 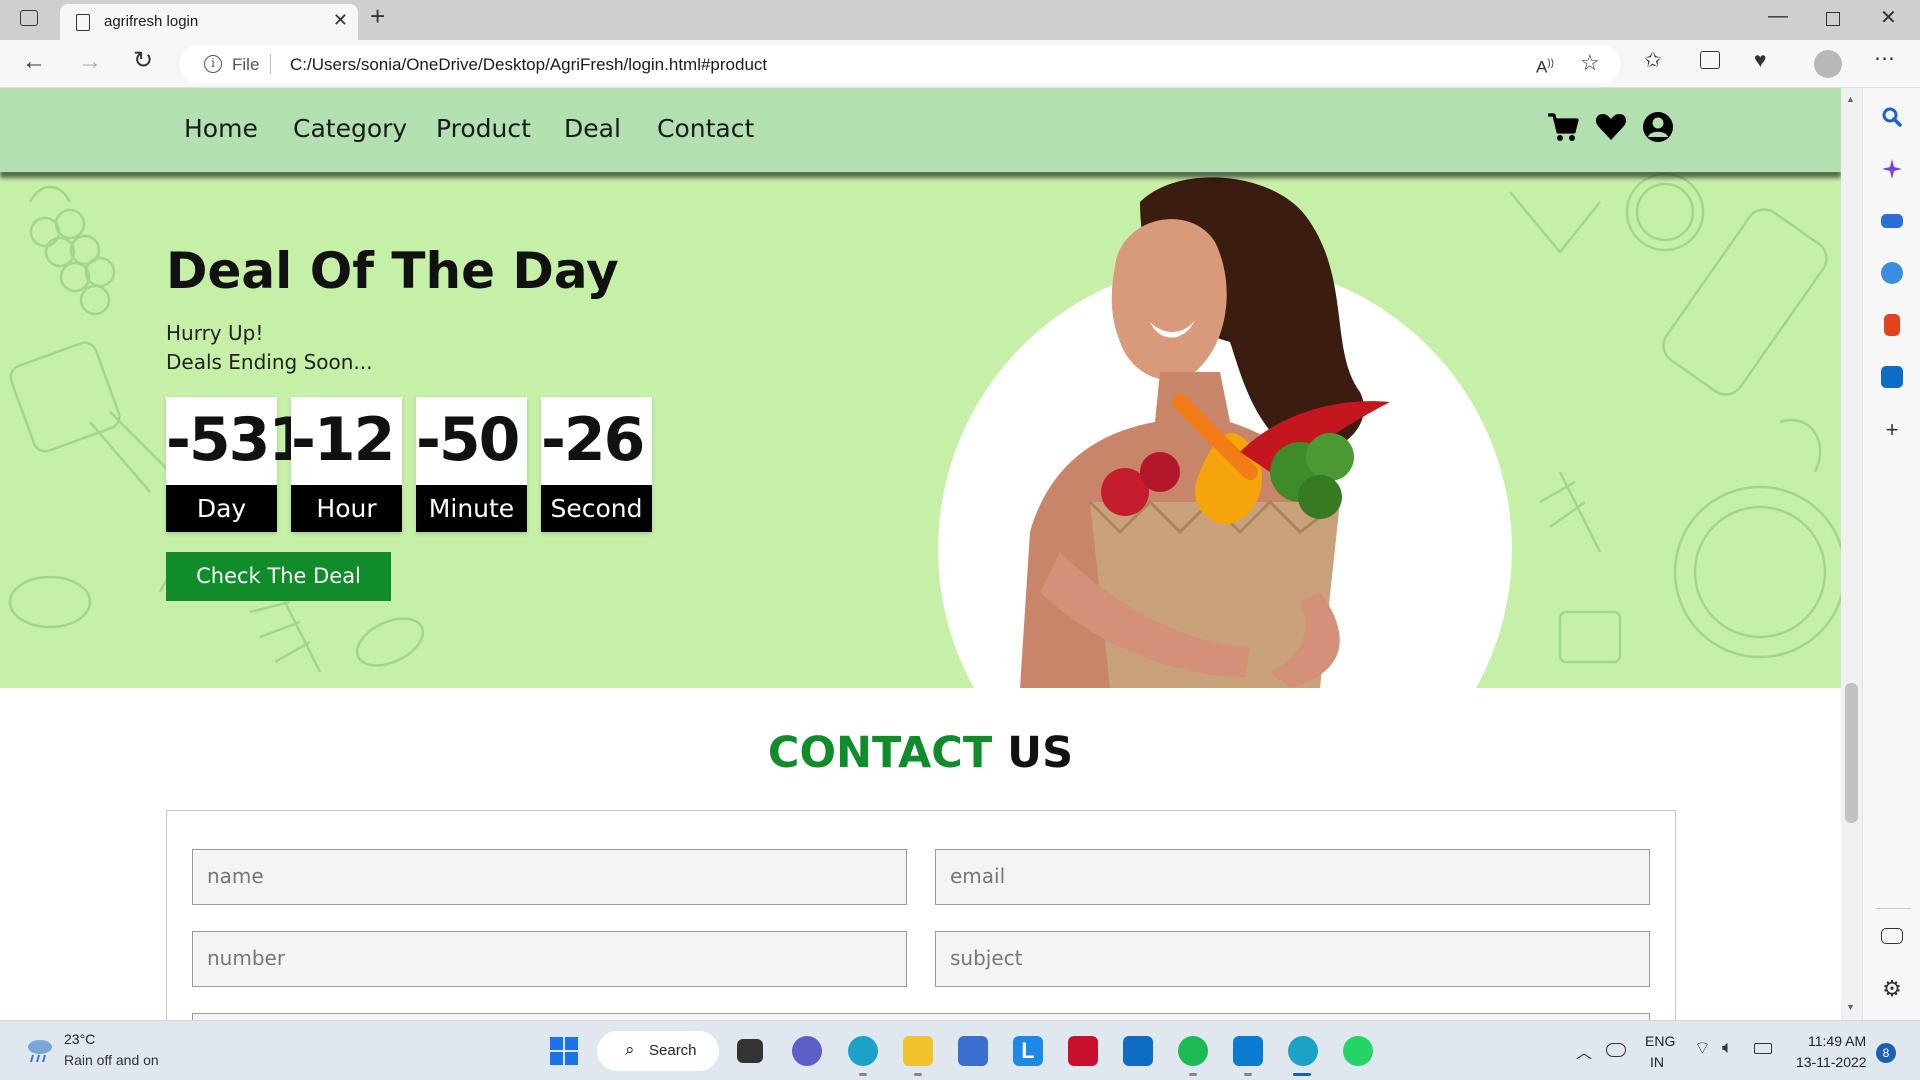 I want to click on weather-temperature: 23°C, so click(x=79, y=1039).